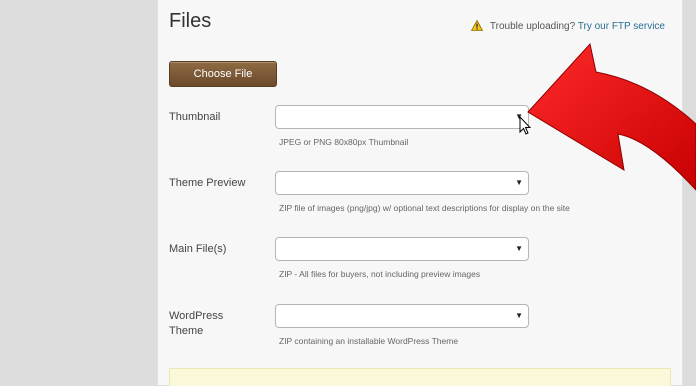 The width and height of the screenshot is (696, 386). Describe the element at coordinates (532, 26) in the screenshot. I see `trouble-text: Trouble uploading?` at that location.